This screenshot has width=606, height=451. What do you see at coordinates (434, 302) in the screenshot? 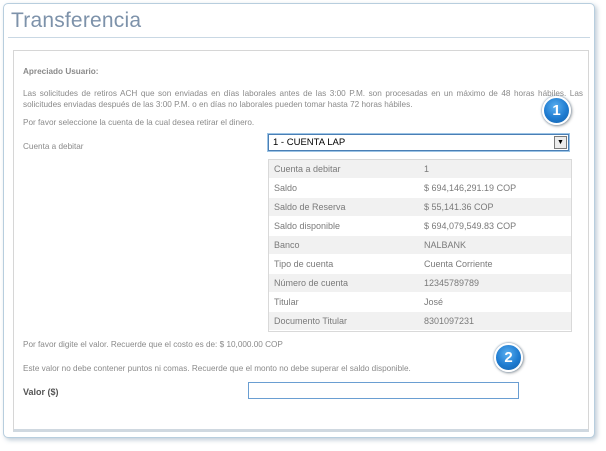
I see `detail-value: José` at bounding box center [434, 302].